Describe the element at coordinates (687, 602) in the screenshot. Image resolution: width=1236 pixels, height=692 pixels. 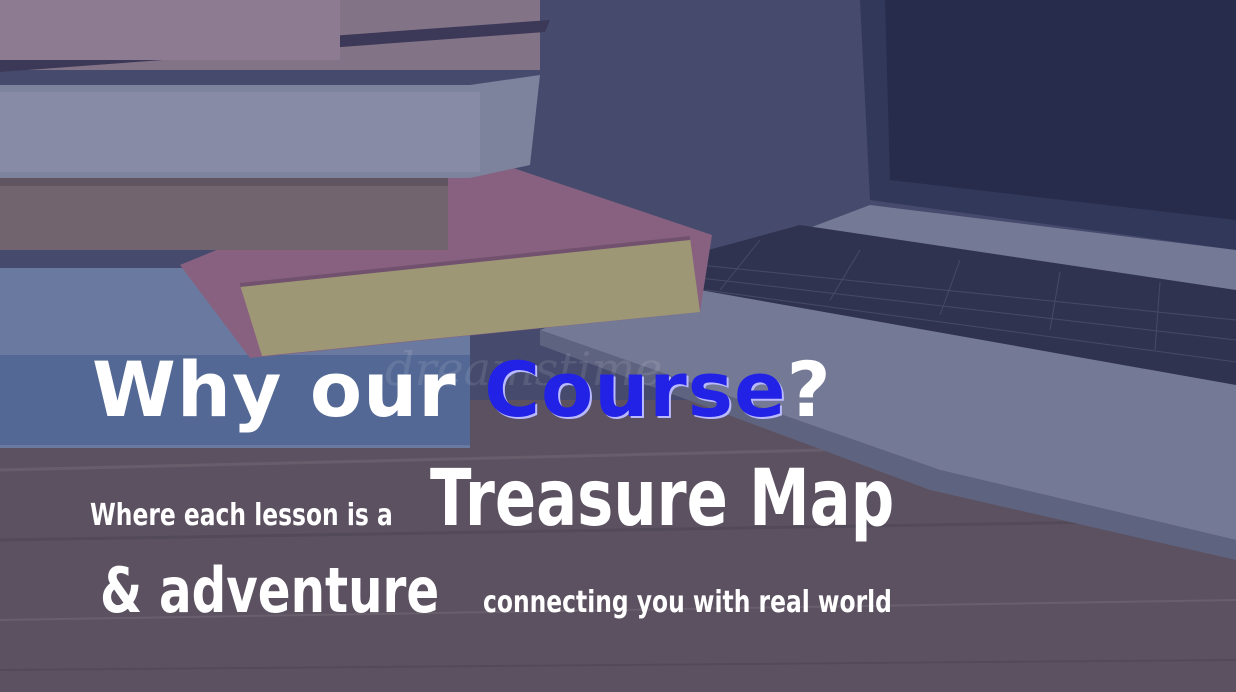
I see `tagline-part4: connecting you with real world` at that location.